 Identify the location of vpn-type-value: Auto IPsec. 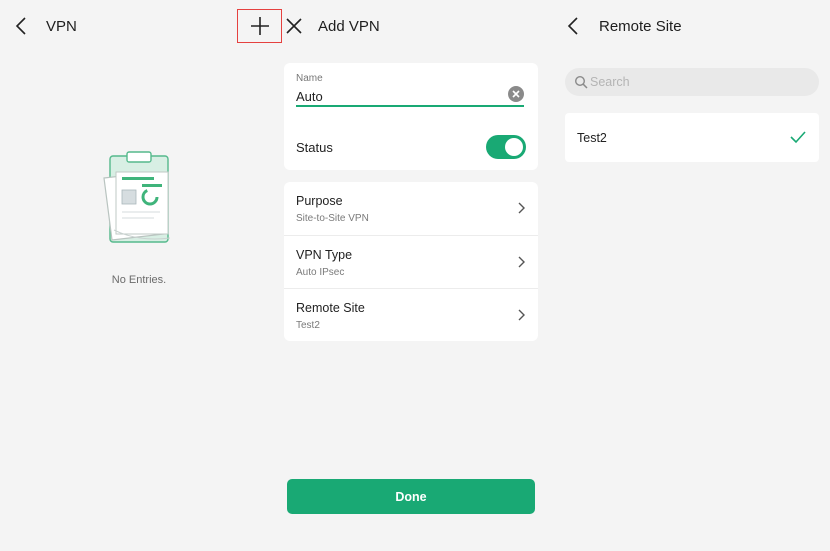
(320, 272).